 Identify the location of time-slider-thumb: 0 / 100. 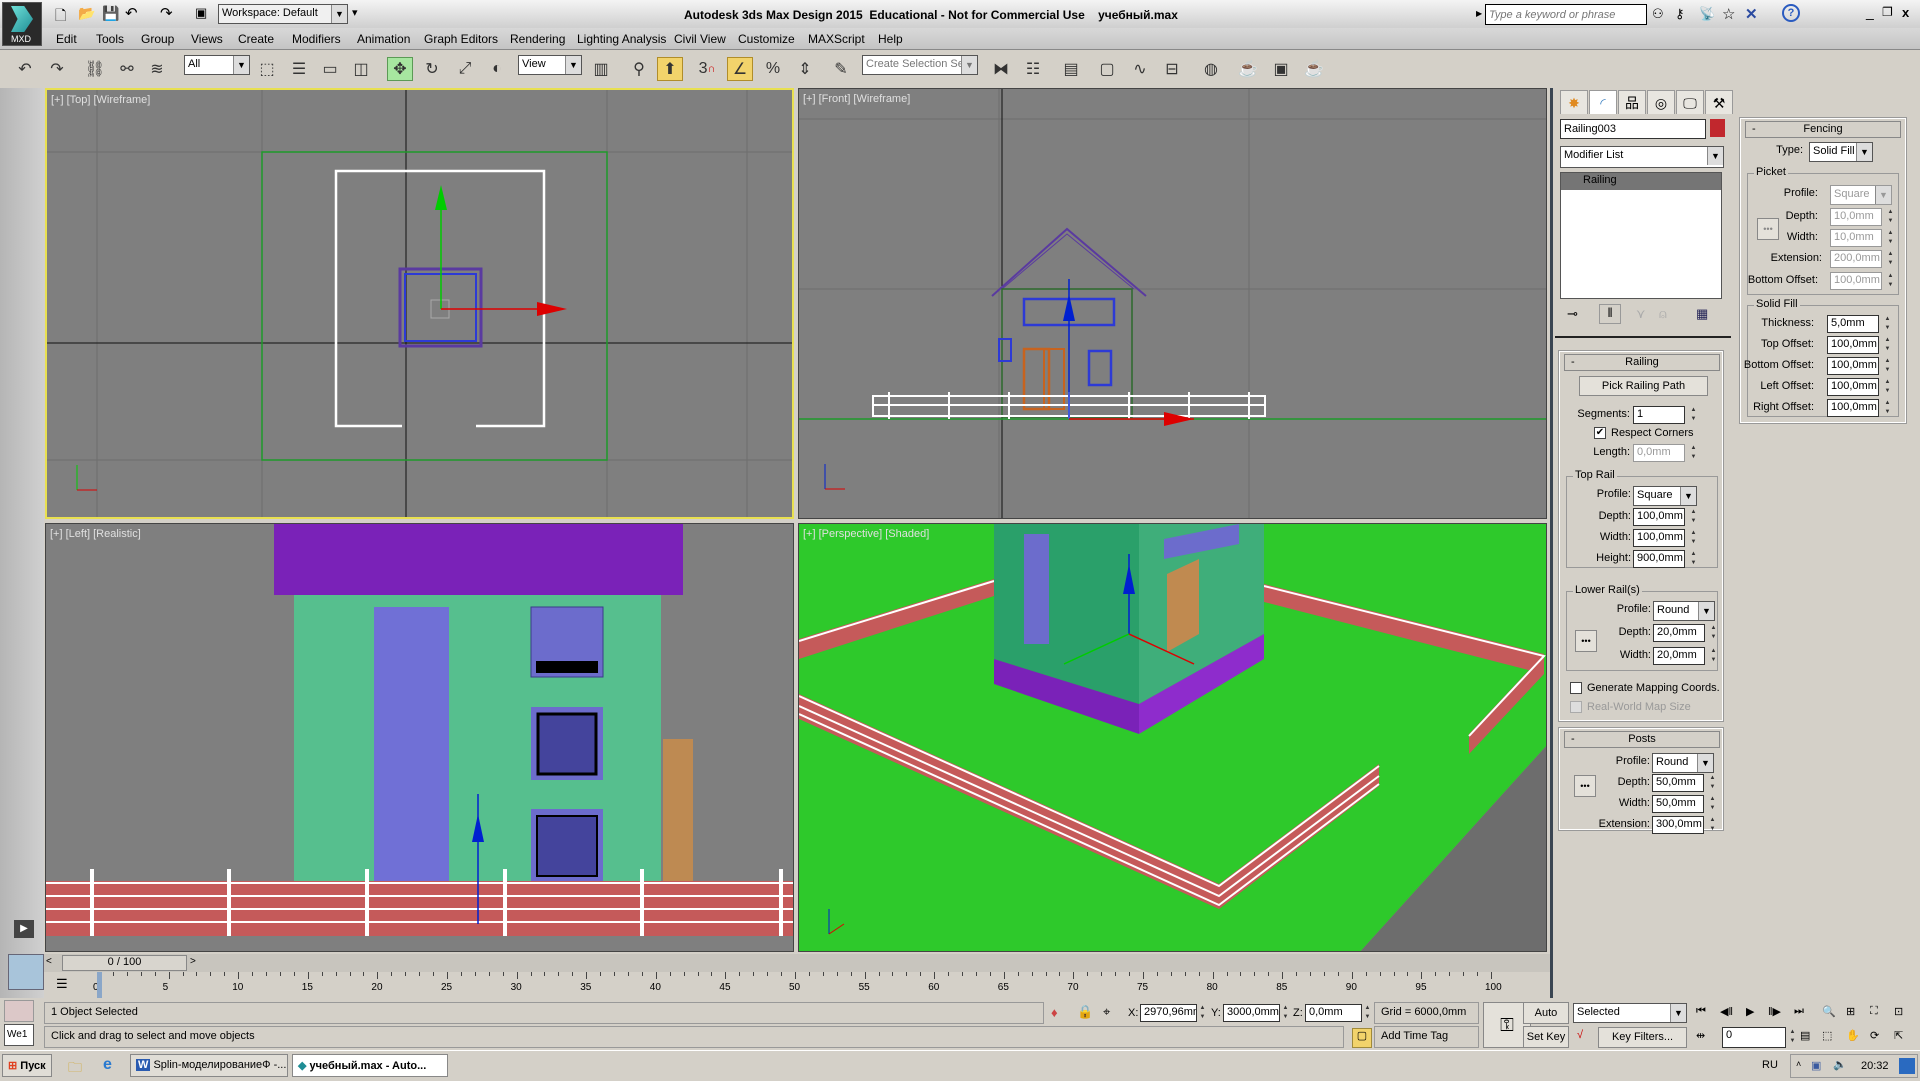
(124, 963).